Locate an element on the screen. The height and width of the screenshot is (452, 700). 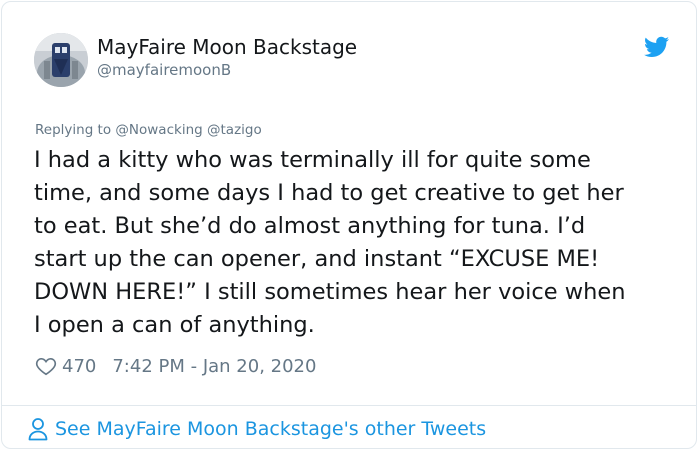
mention-link: @tazigo is located at coordinates (234, 130).